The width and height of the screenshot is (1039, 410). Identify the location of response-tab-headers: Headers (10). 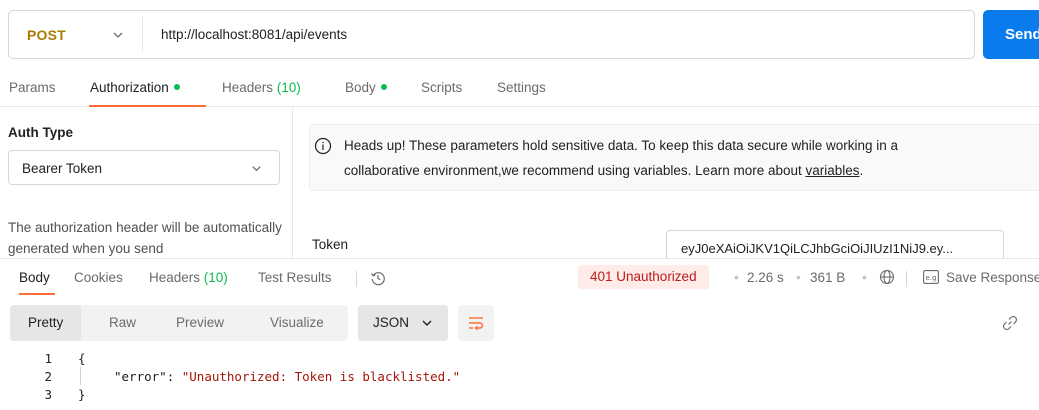
(188, 277).